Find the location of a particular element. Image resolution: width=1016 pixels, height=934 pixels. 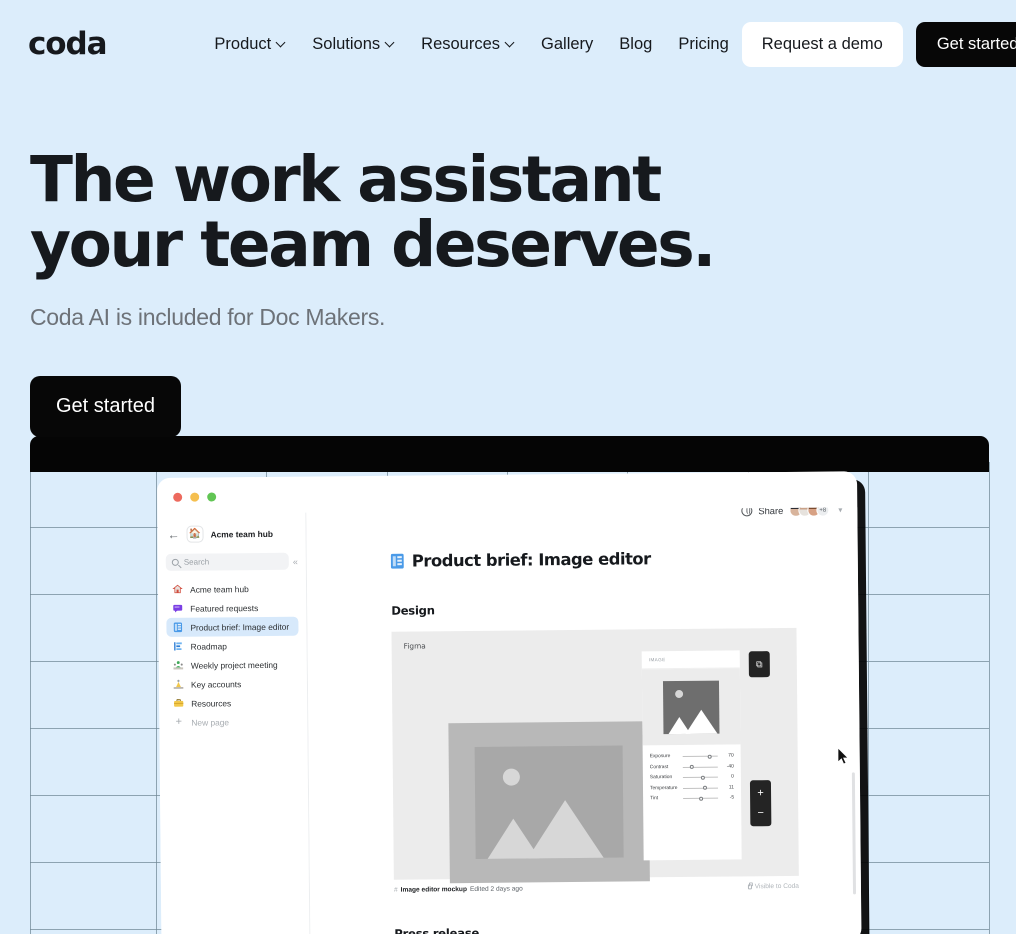

nav-link-gallery: Gallery is located at coordinates (567, 44).